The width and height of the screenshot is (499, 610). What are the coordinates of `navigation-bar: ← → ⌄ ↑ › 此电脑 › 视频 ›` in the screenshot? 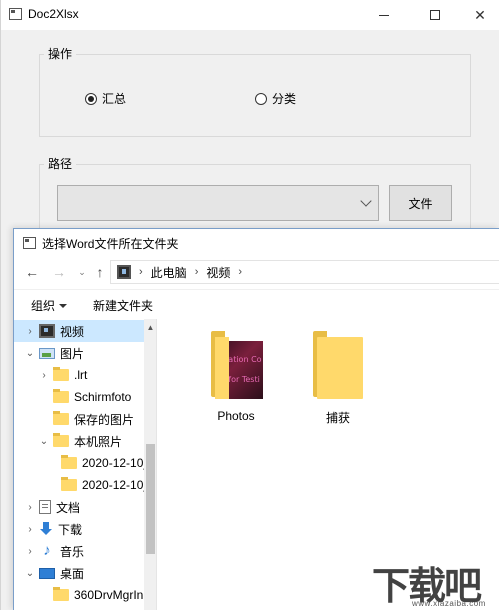 It's located at (256, 272).